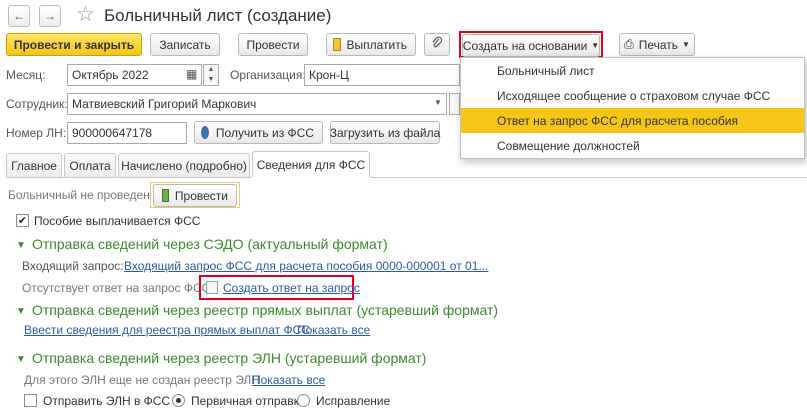 The width and height of the screenshot is (807, 420). Describe the element at coordinates (385, 132) in the screenshot. I see `load-from-file-button: Загрузить из файла` at that location.